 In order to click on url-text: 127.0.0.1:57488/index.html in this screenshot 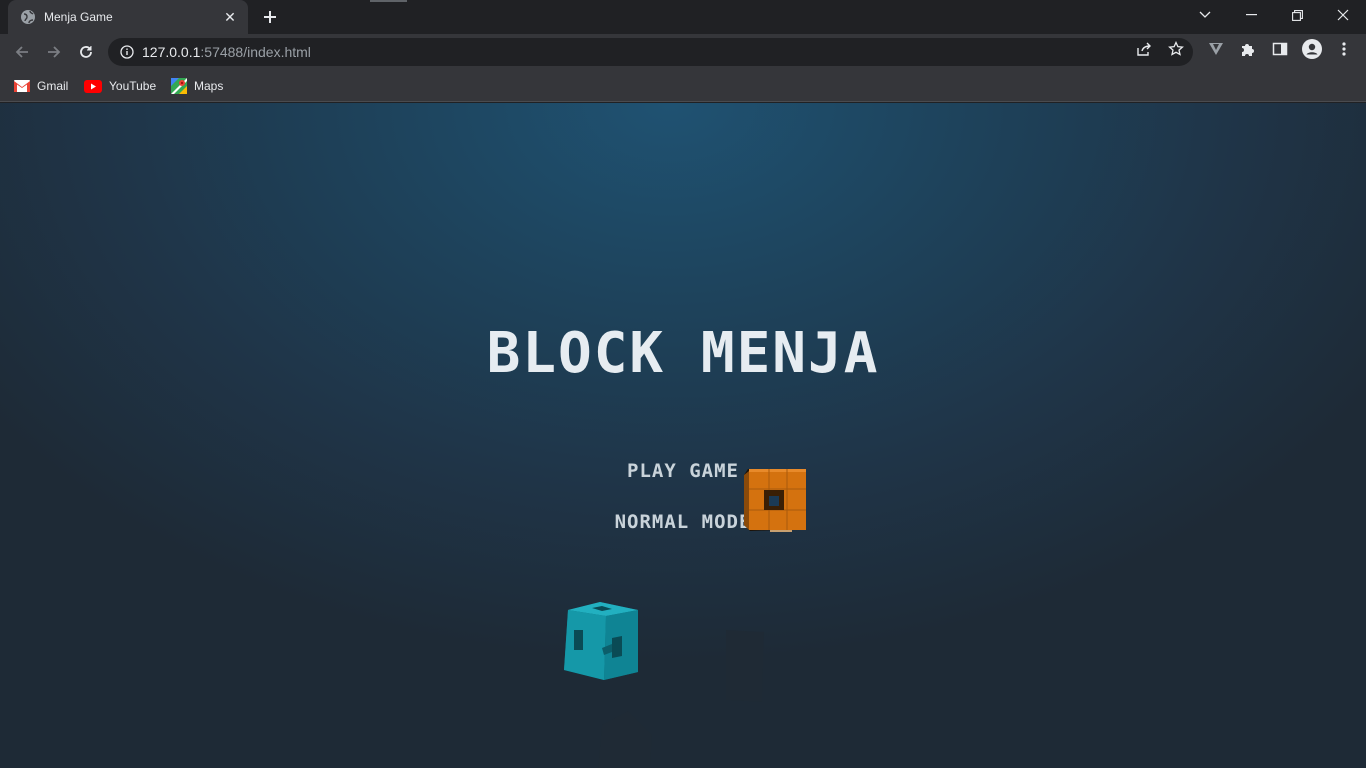, I will do `click(226, 52)`.